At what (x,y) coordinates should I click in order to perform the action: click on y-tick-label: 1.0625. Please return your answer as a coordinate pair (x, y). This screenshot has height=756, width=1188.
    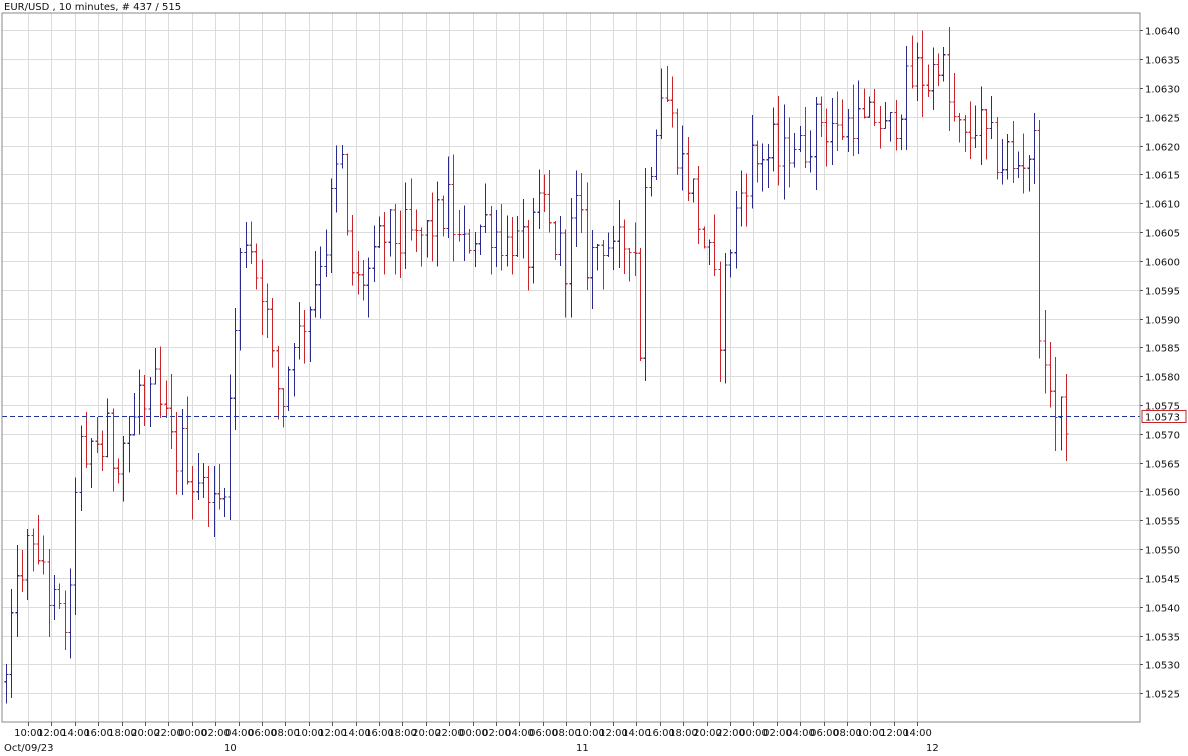
    Looking at the image, I should click on (1162, 119).